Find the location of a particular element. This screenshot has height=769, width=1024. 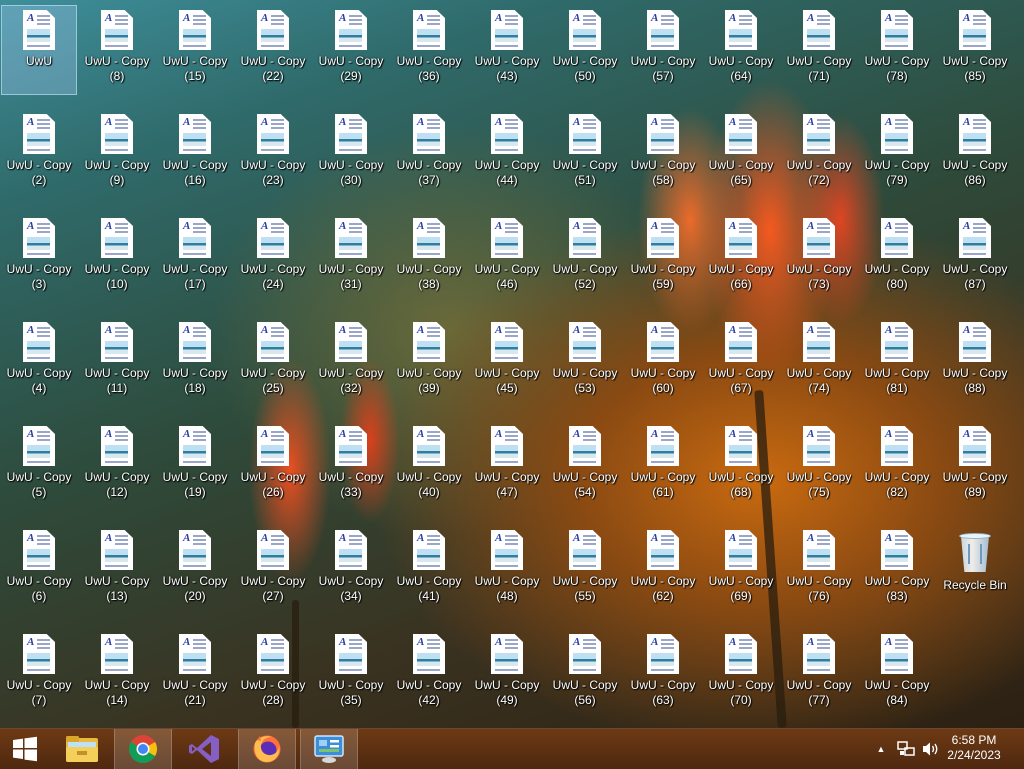

desktop-file-icon: A UwU - Copy (87) is located at coordinates (975, 258).